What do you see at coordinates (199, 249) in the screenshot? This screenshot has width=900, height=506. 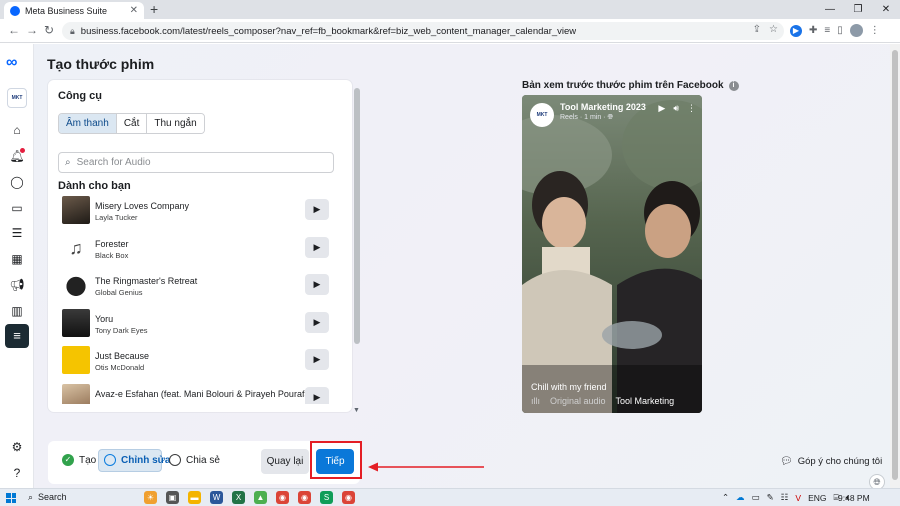 I see `list-item: ♫ Forester Black Box ▶` at bounding box center [199, 249].